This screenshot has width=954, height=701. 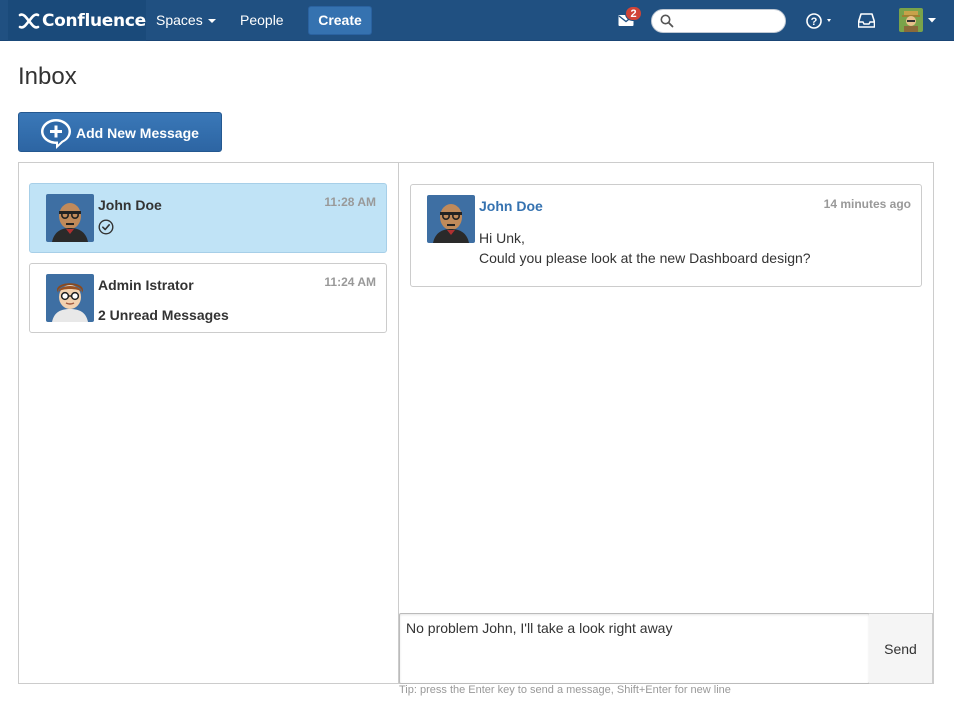 What do you see at coordinates (511, 206) in the screenshot?
I see `message-author-link: John Doe` at bounding box center [511, 206].